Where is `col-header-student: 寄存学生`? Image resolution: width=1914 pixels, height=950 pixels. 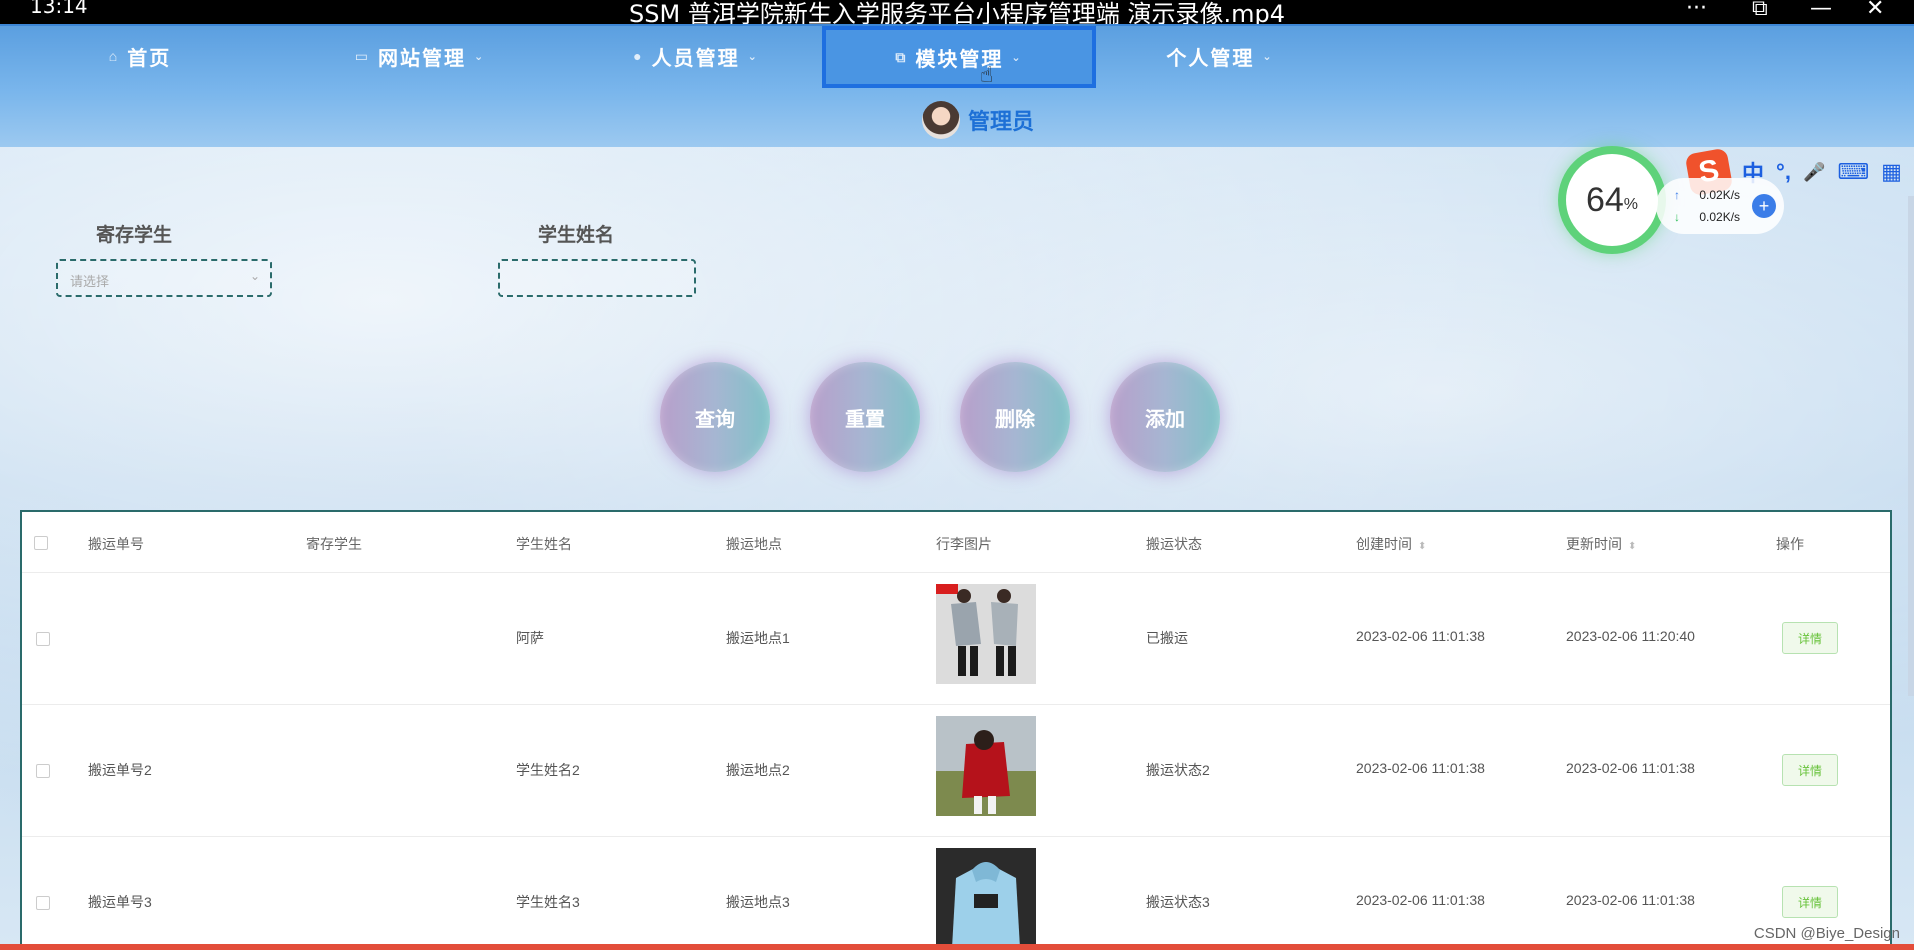 col-header-student: 寄存学生 is located at coordinates (334, 544).